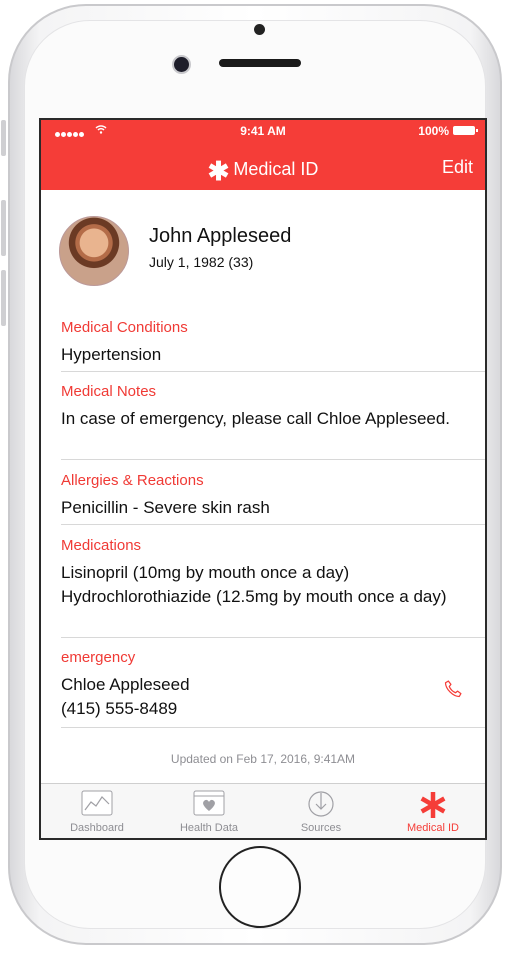 The image size is (512, 953). I want to click on section-label: Medical Notes, so click(109, 391).